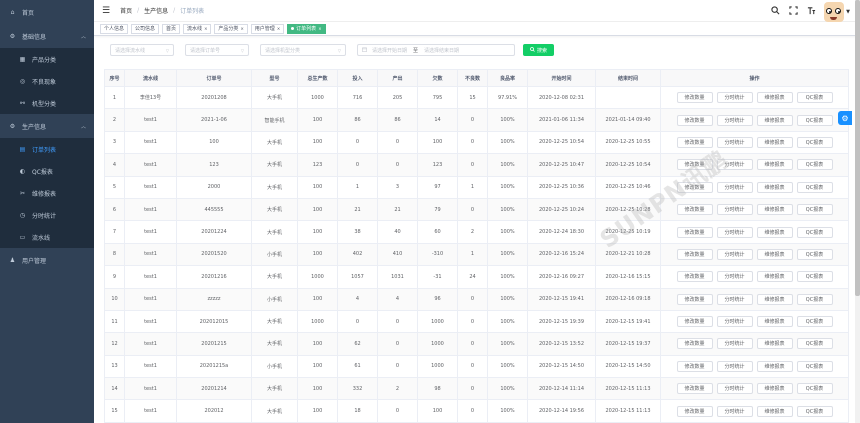 The image size is (860, 423). I want to click on sidebar-item: ♟ 用户管理, so click(47, 260).